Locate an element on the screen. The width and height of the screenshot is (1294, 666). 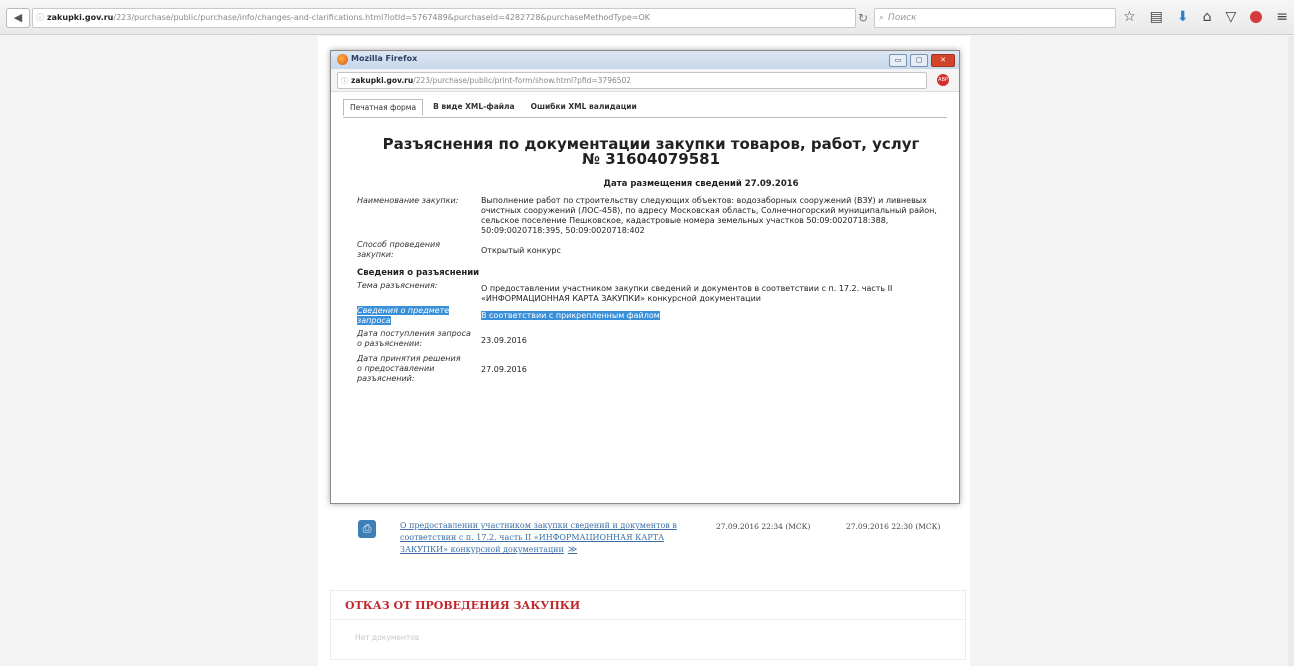
back-button: ◀ is located at coordinates (18, 18).